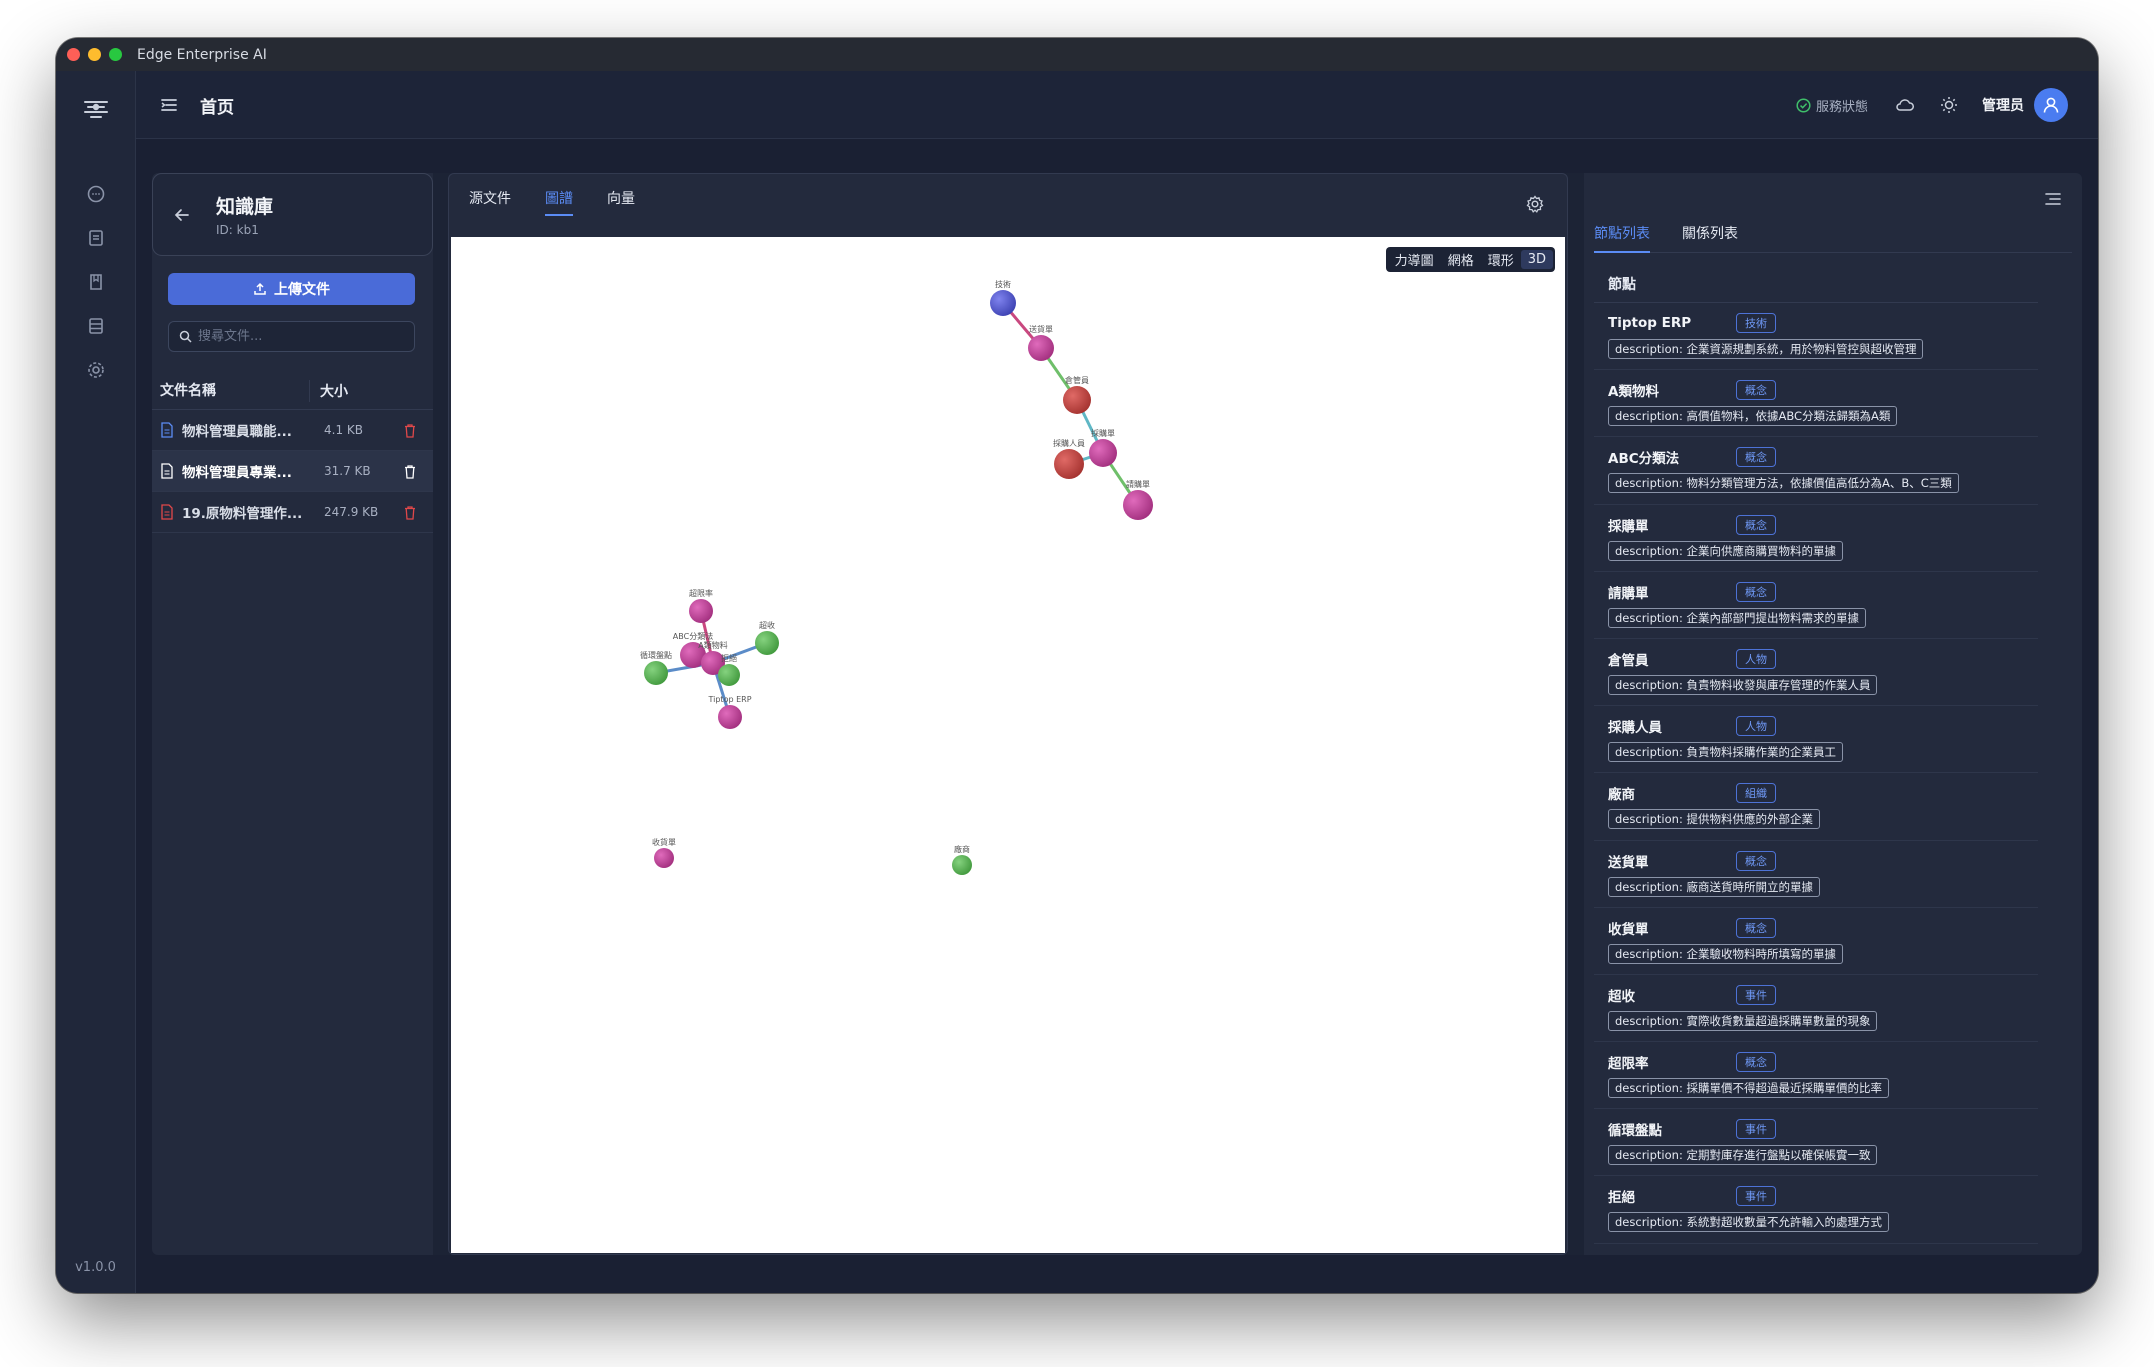 The image size is (2154, 1367). Describe the element at coordinates (1783, 483) in the screenshot. I see `node-description: description: 物料分類管理方法，依據價值高低分為A、B、C三類` at that location.